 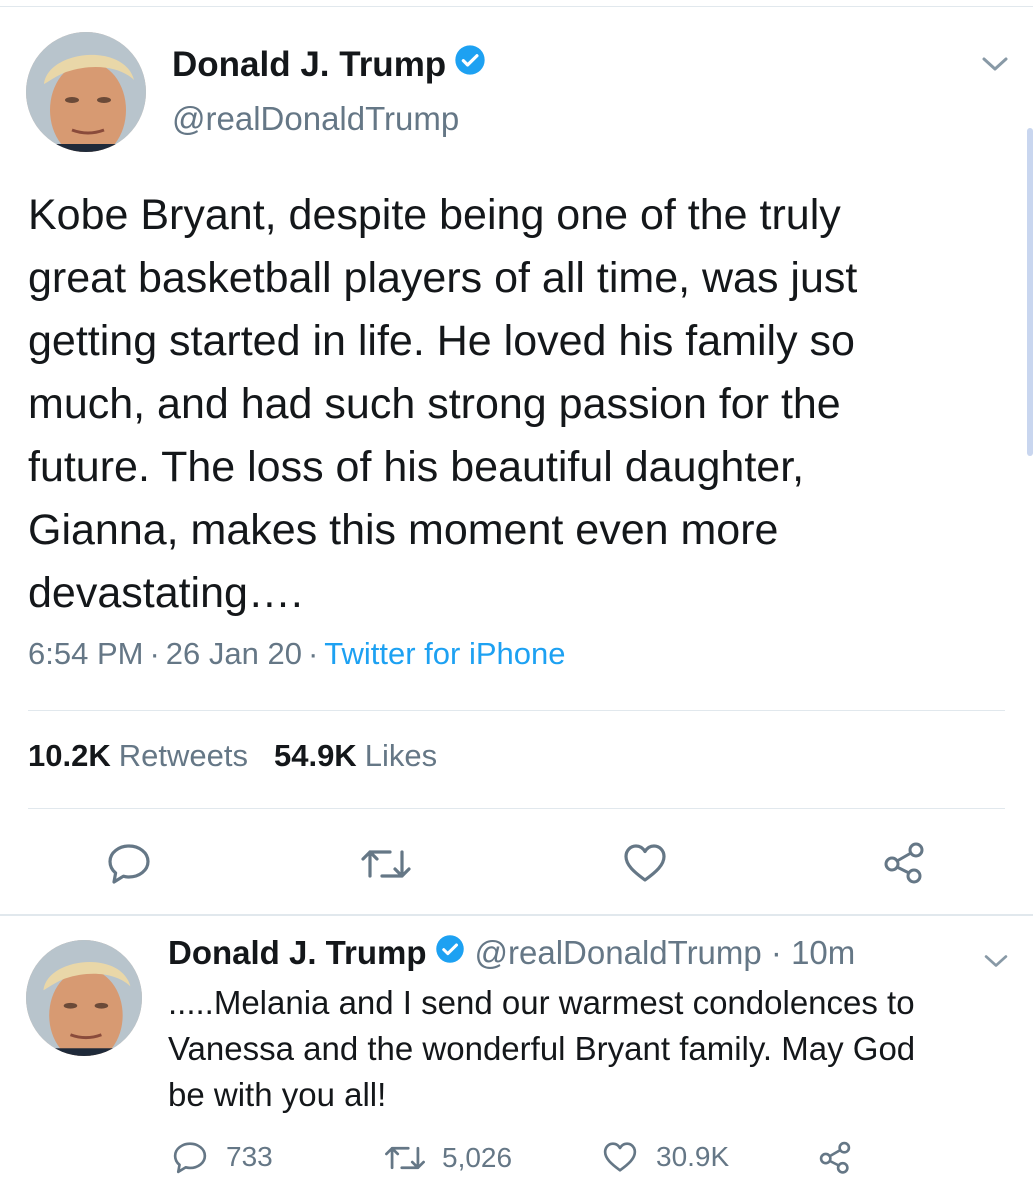 I want to click on retweets-stat: 10.2K Retweets, so click(x=138, y=755).